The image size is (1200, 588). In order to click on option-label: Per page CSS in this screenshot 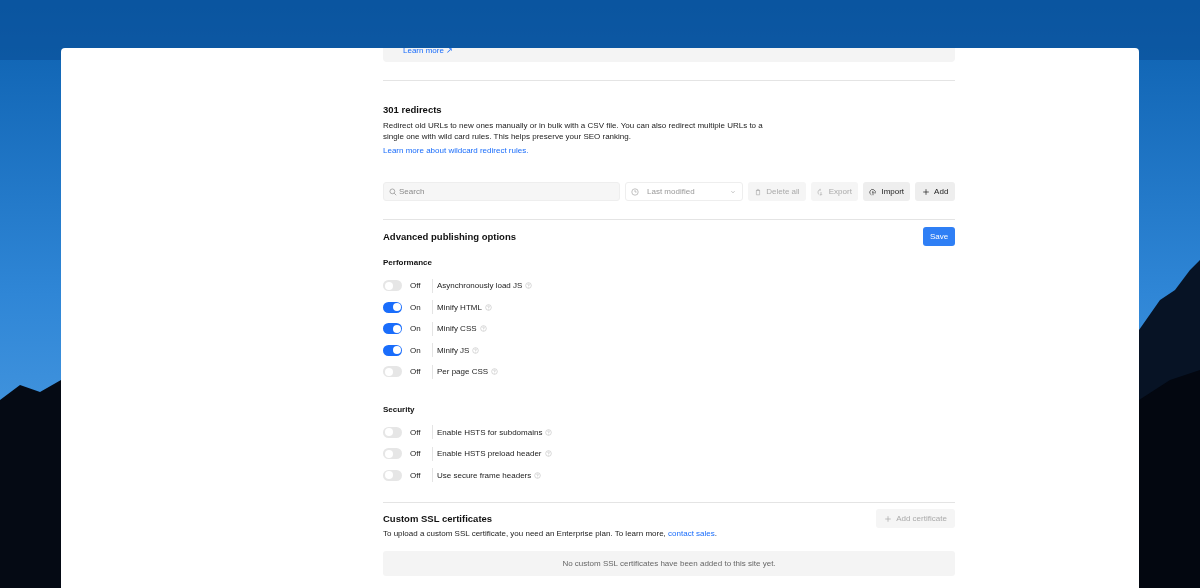, I will do `click(463, 372)`.